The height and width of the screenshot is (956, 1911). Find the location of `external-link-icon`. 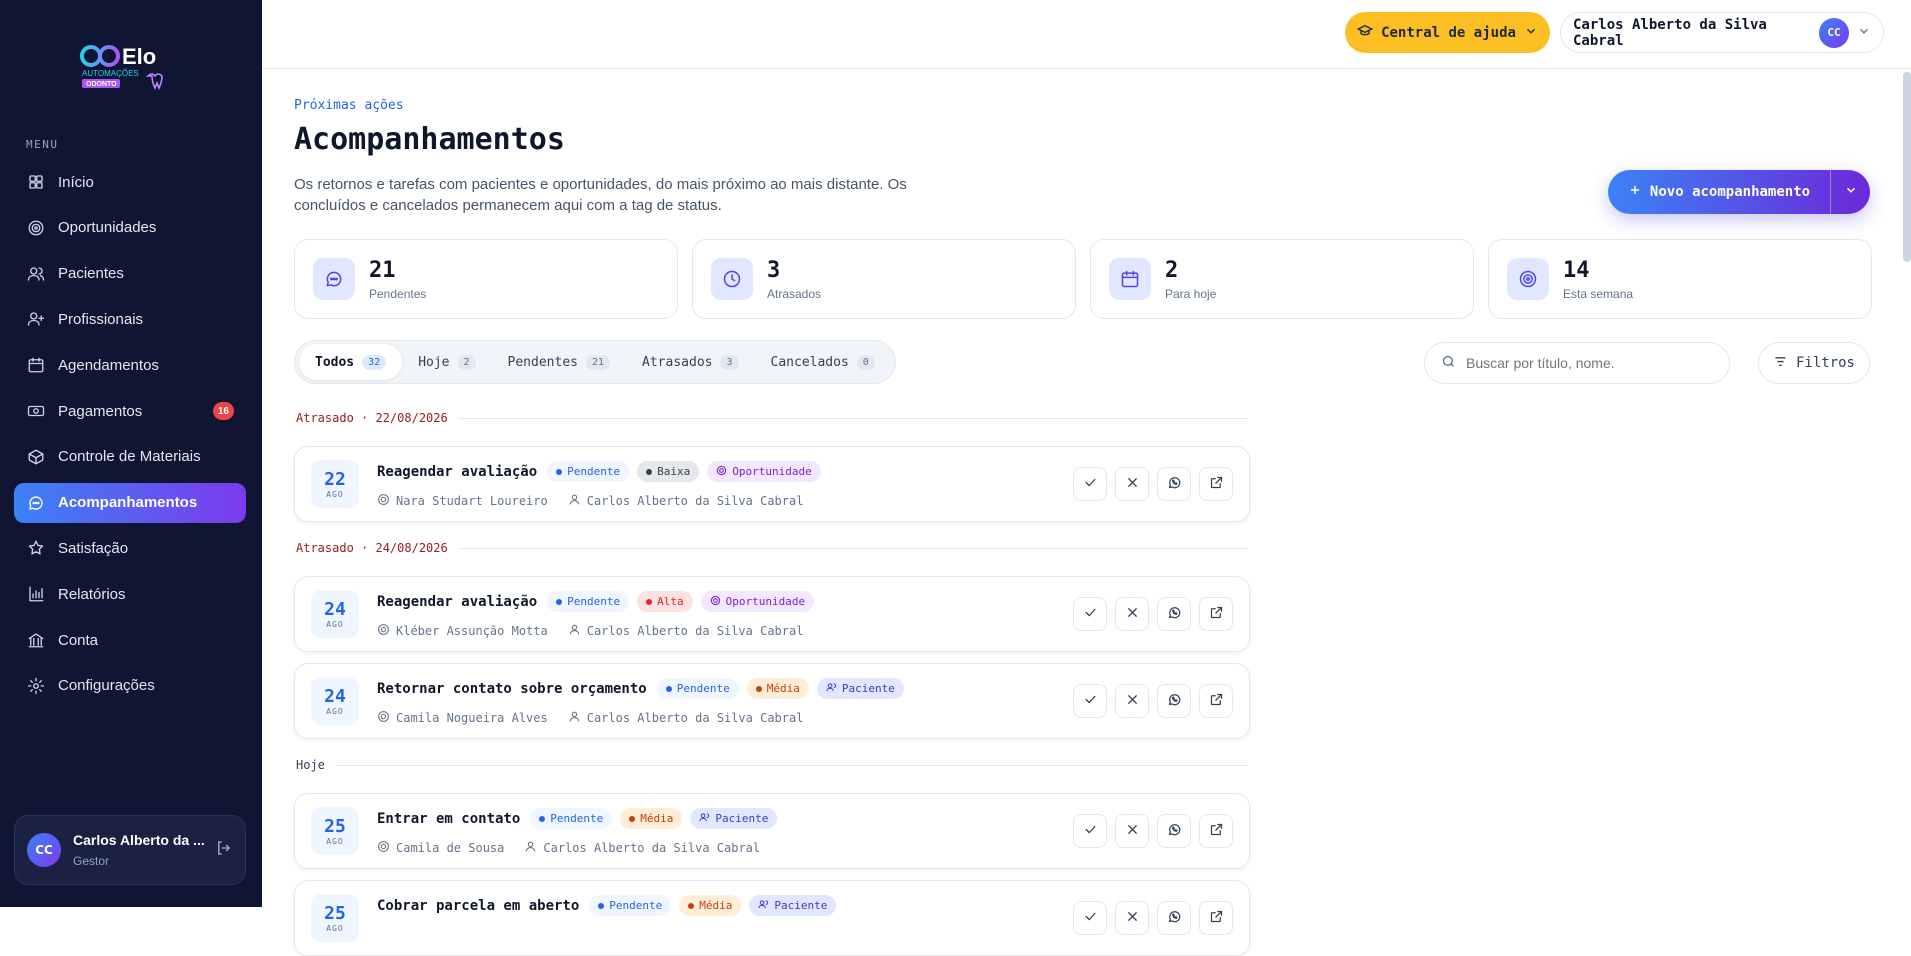

external-link-icon is located at coordinates (1216, 918).